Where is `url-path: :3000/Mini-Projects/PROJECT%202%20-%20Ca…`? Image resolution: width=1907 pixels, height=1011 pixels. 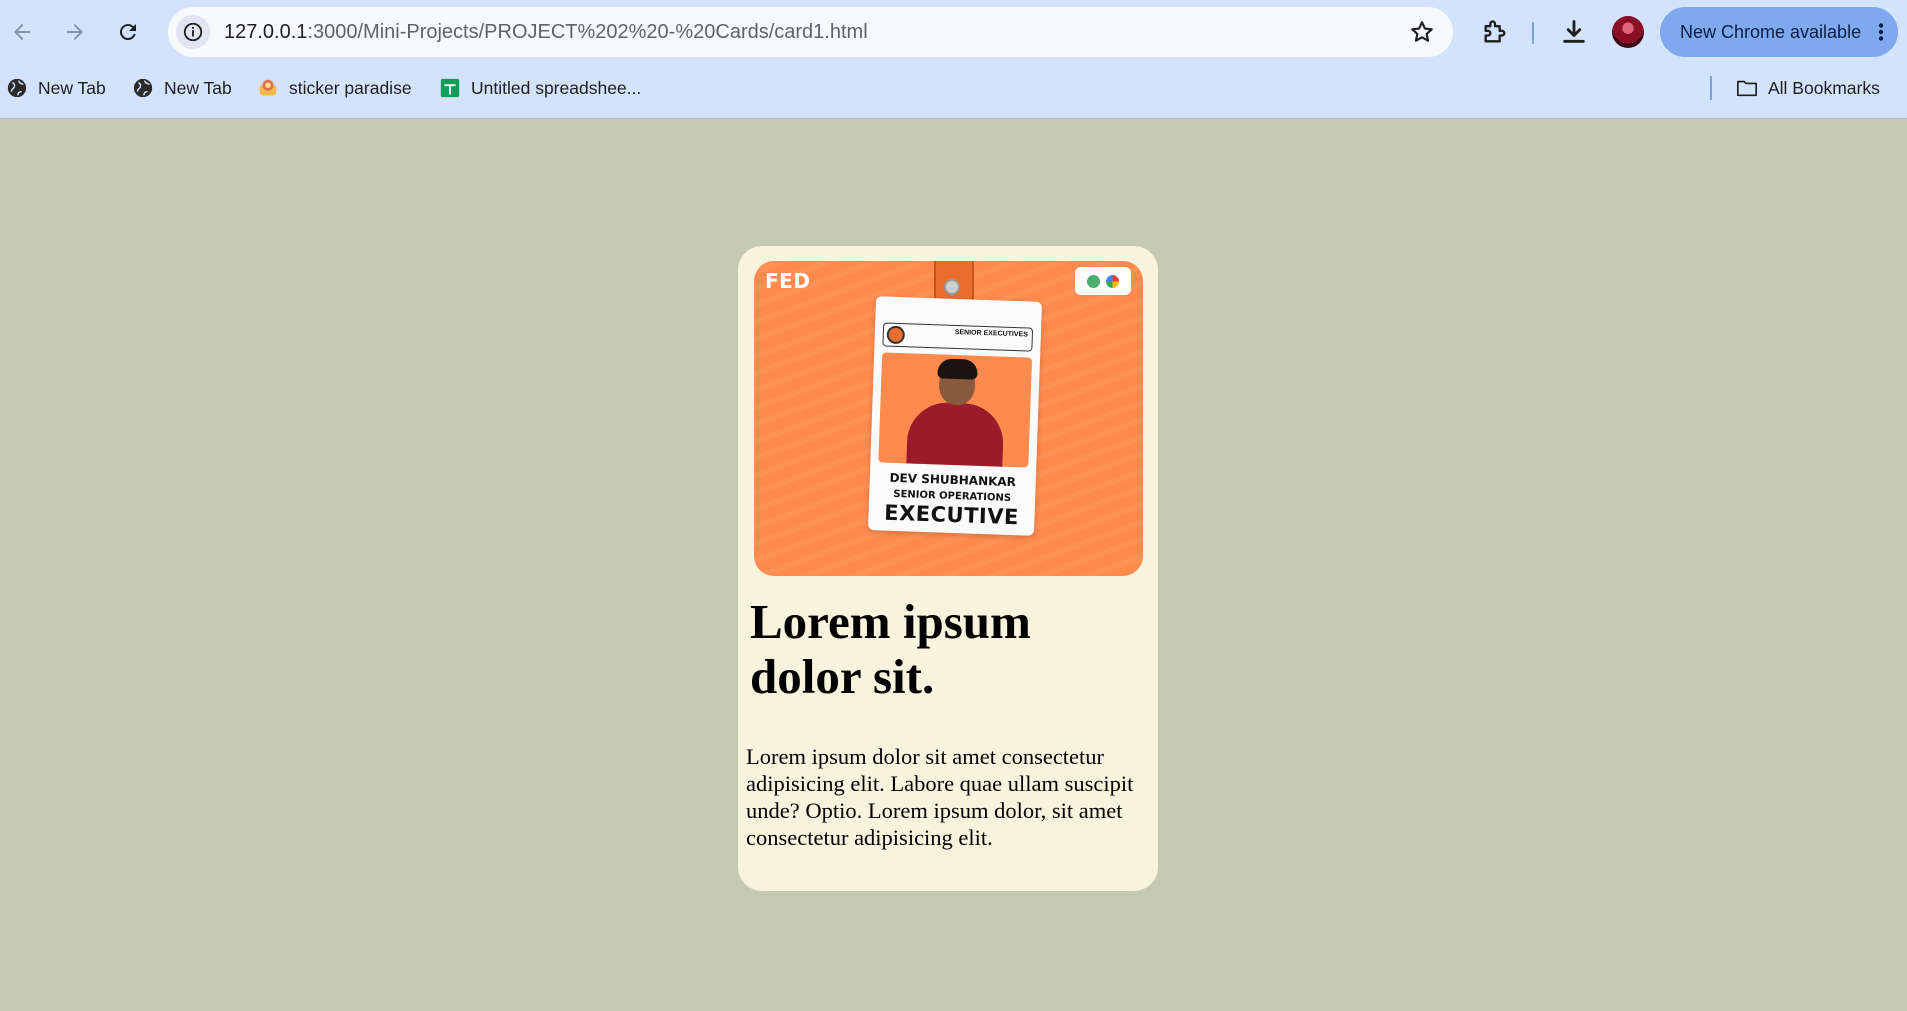 url-path: :3000/Mini-Projects/PROJECT%202%20-%20Ca… is located at coordinates (587, 32).